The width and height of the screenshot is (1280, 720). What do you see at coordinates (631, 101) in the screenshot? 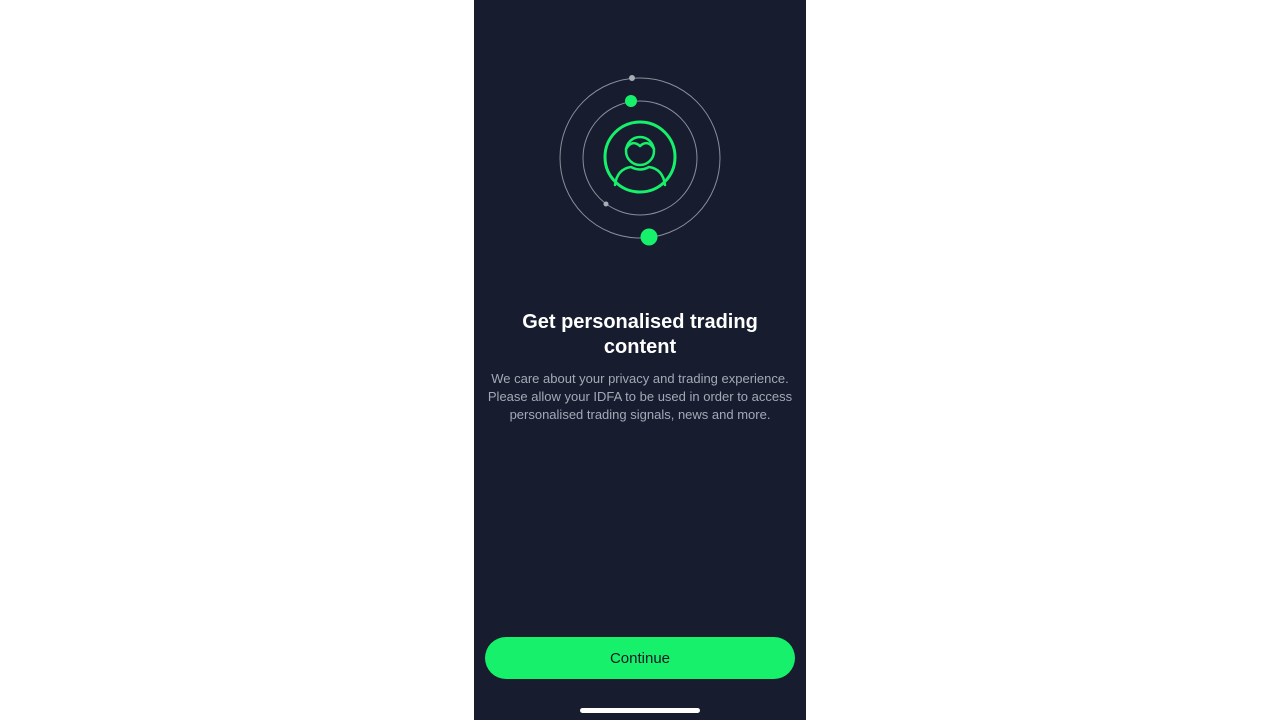
I see `orbit-dot-green-top` at bounding box center [631, 101].